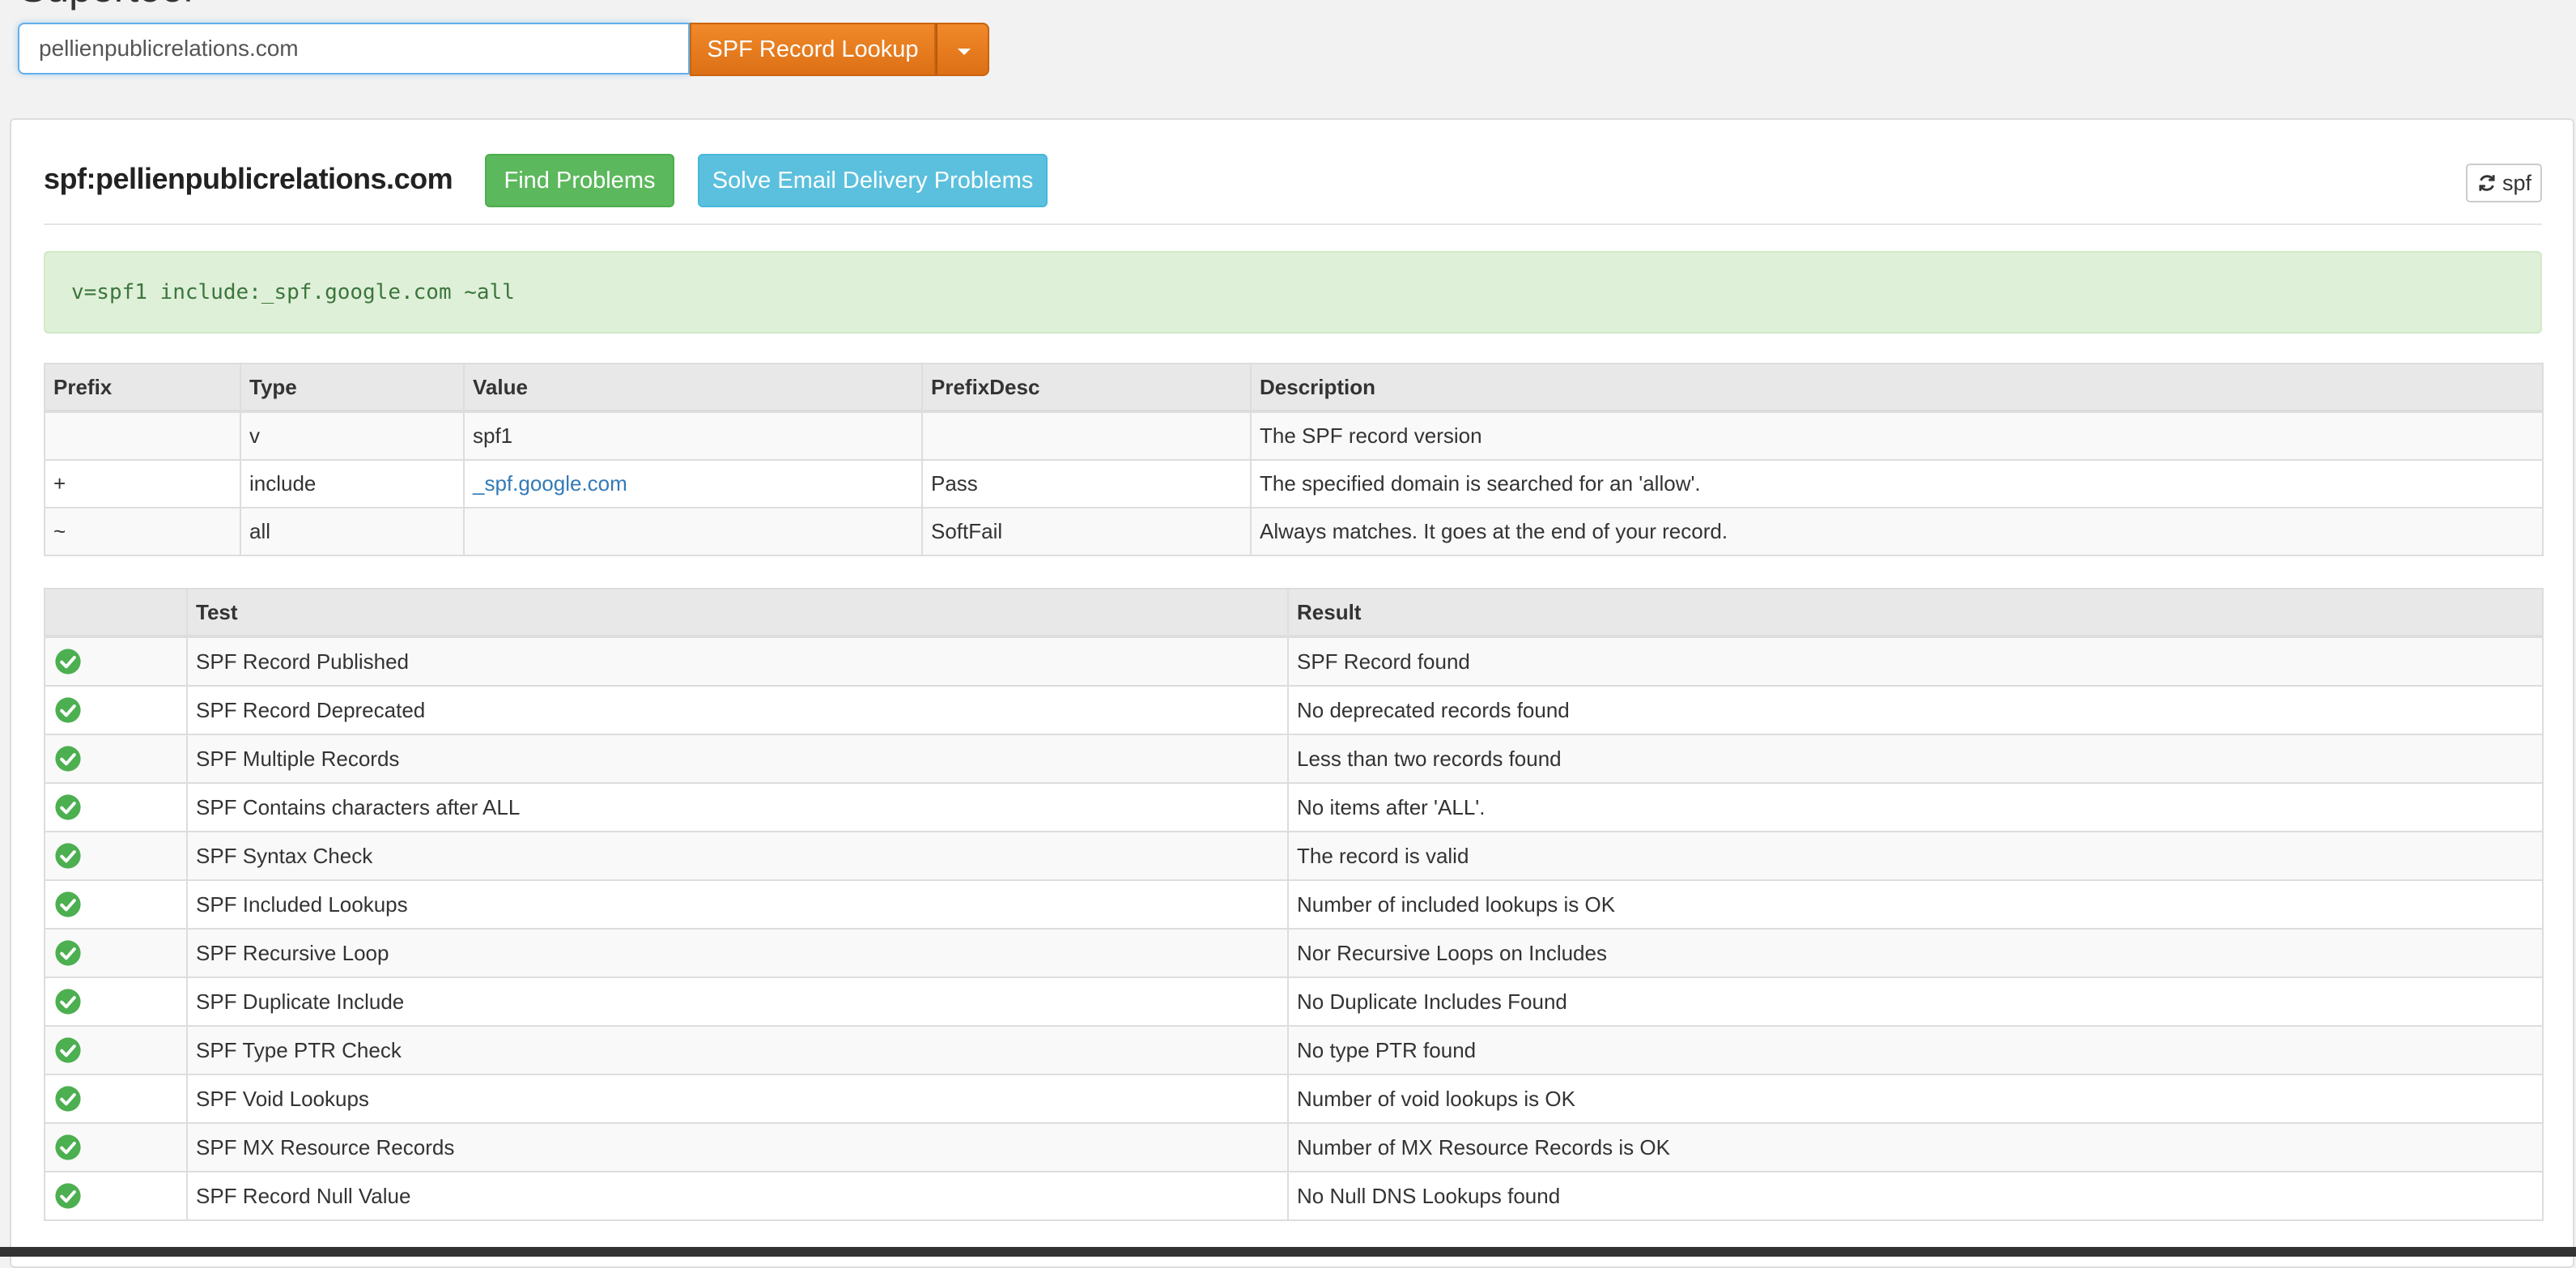 The image size is (2576, 1268). I want to click on table-row: SPF Type PTR Check No type PTR found, so click(1294, 1050).